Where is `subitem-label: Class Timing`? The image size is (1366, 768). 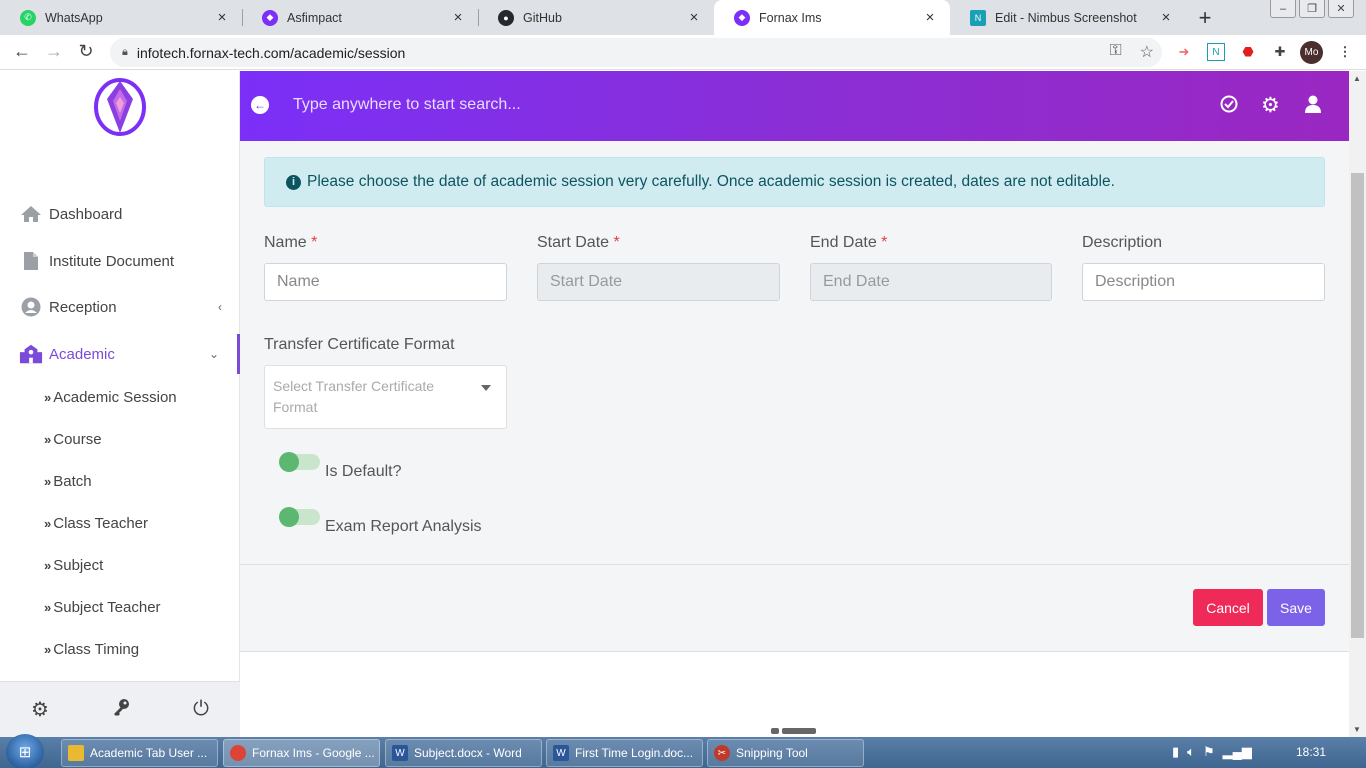 subitem-label: Class Timing is located at coordinates (96, 649).